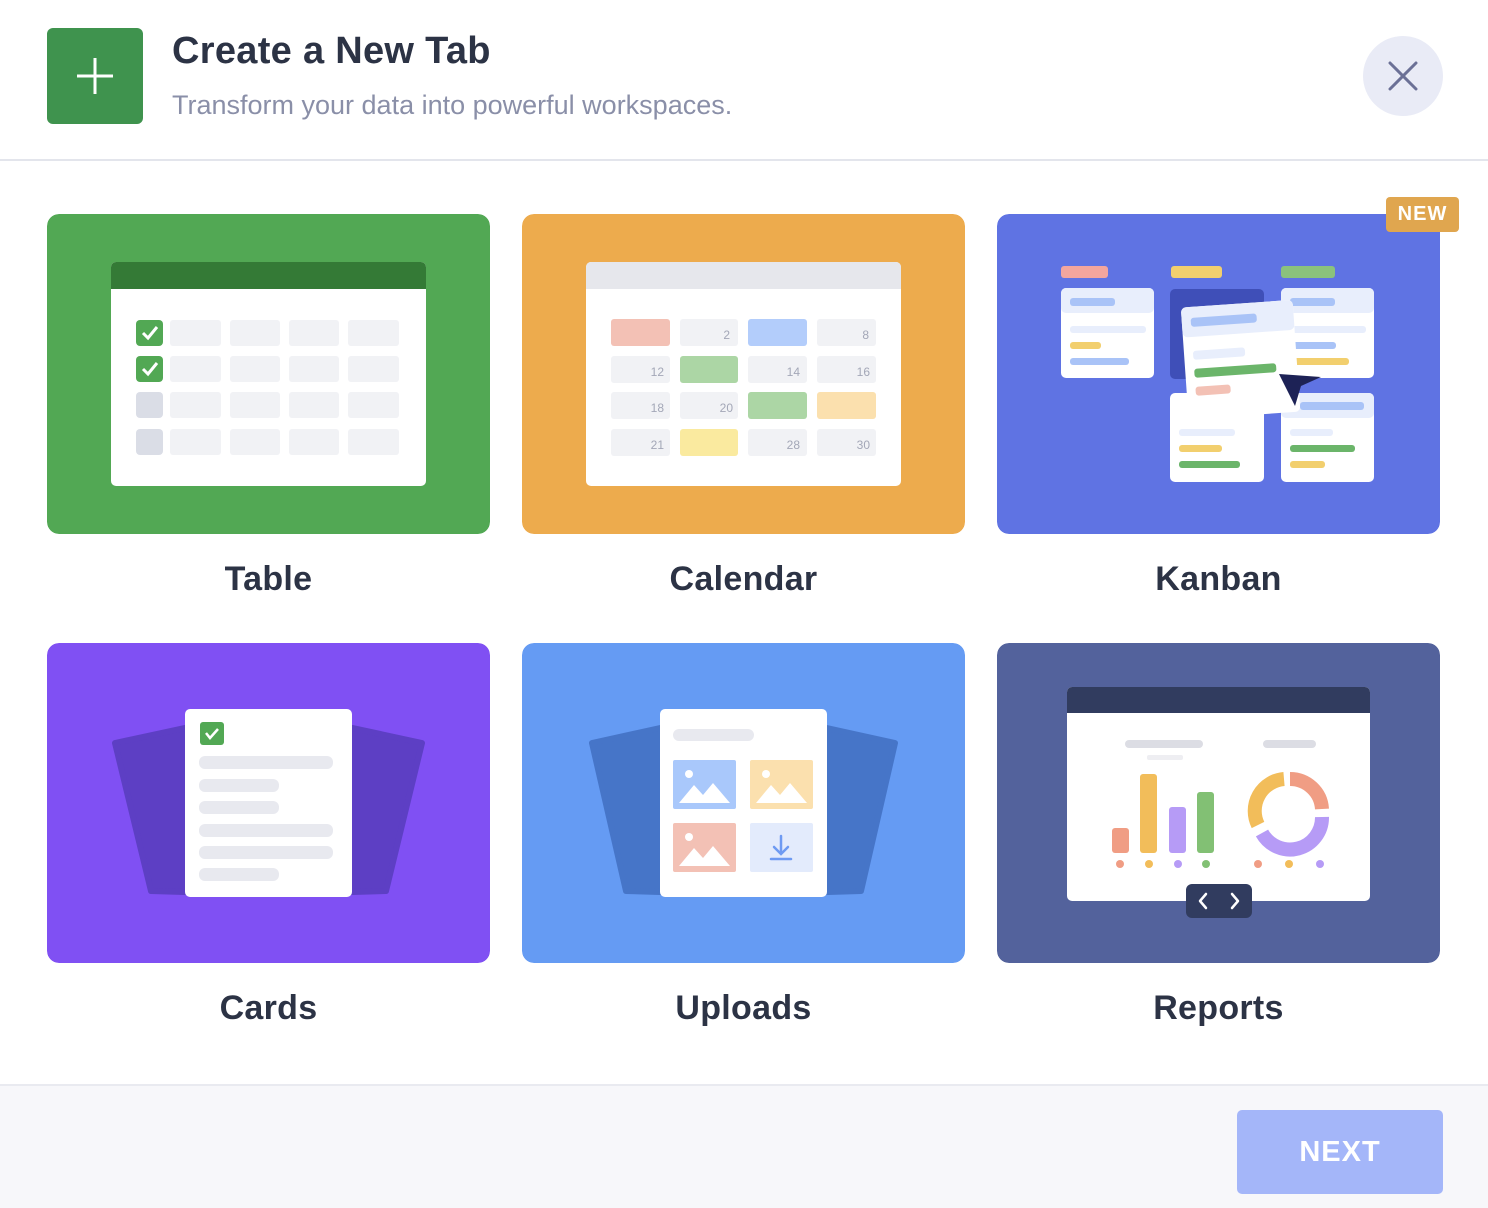  What do you see at coordinates (726, 335) in the screenshot?
I see `calendar-day: 2` at bounding box center [726, 335].